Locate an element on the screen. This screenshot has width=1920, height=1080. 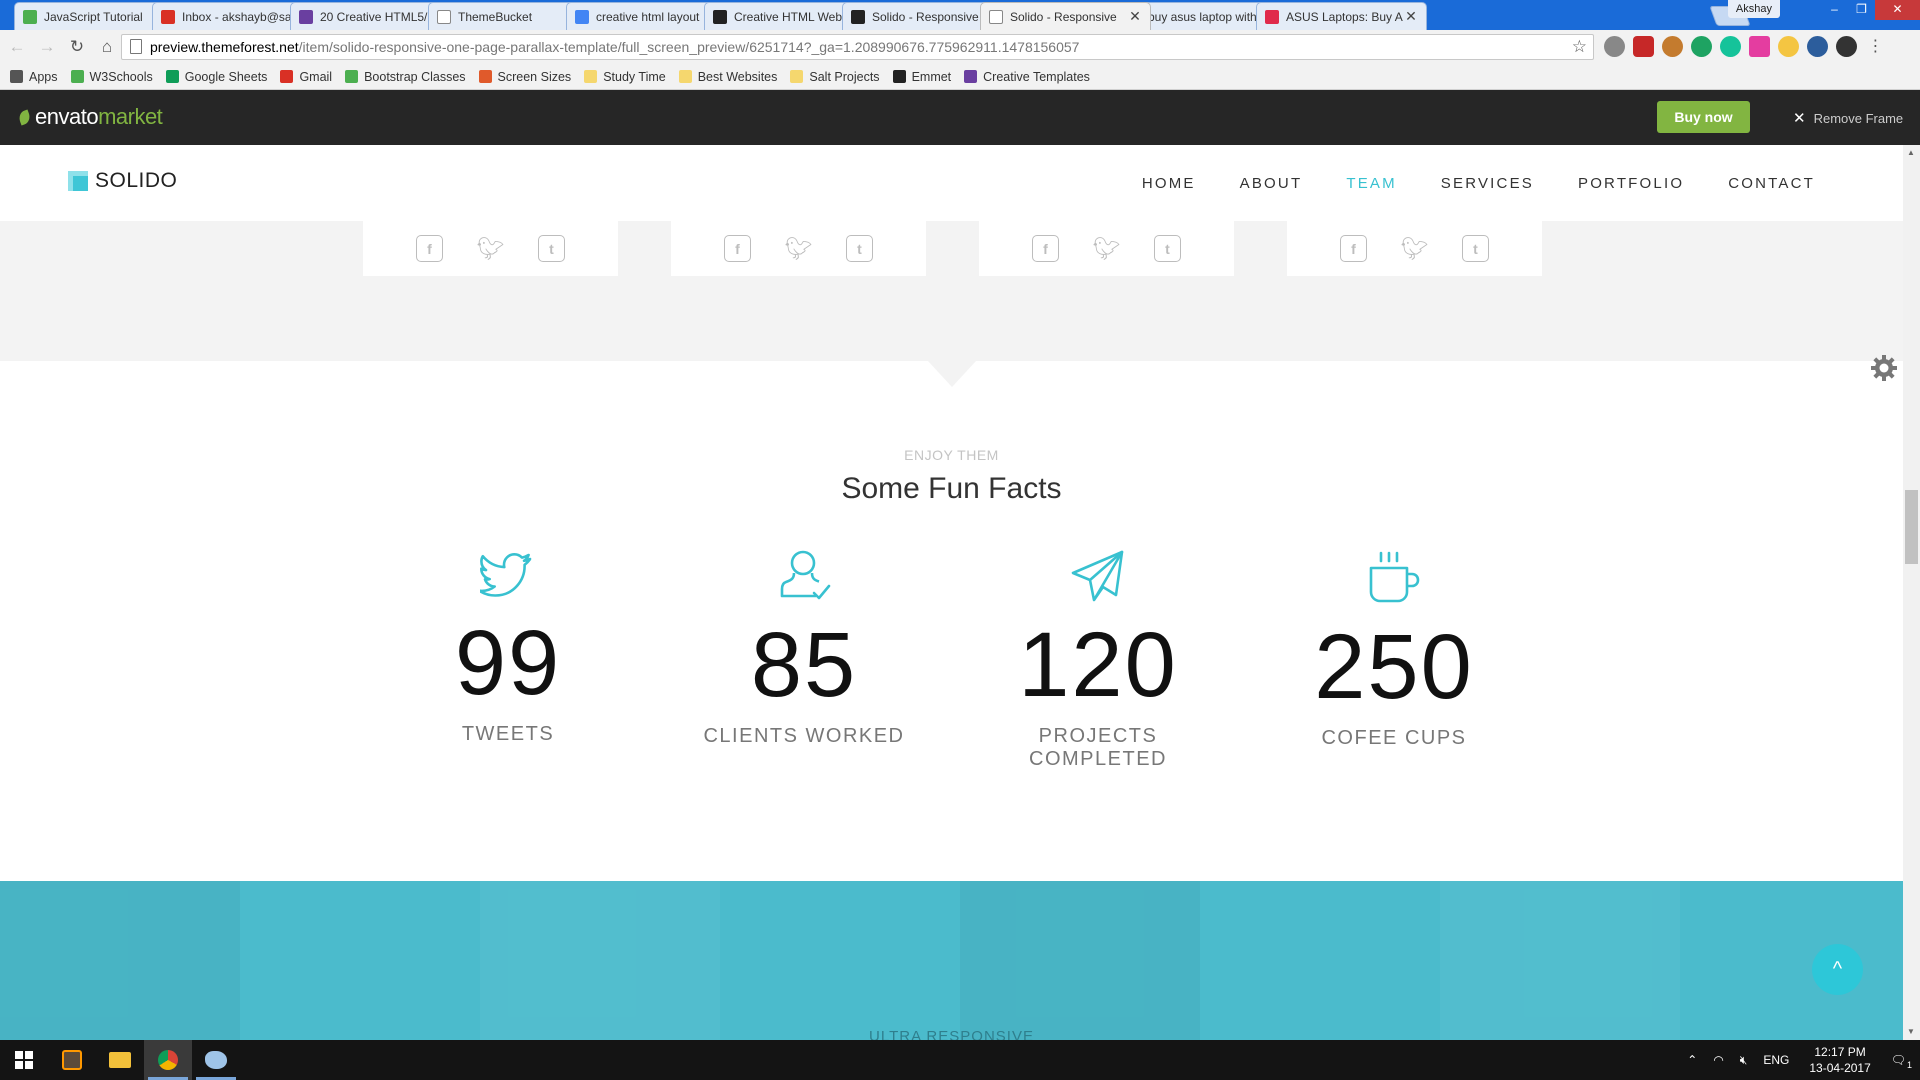
menu-icon: ⋮ is located at coordinates (1875, 46).